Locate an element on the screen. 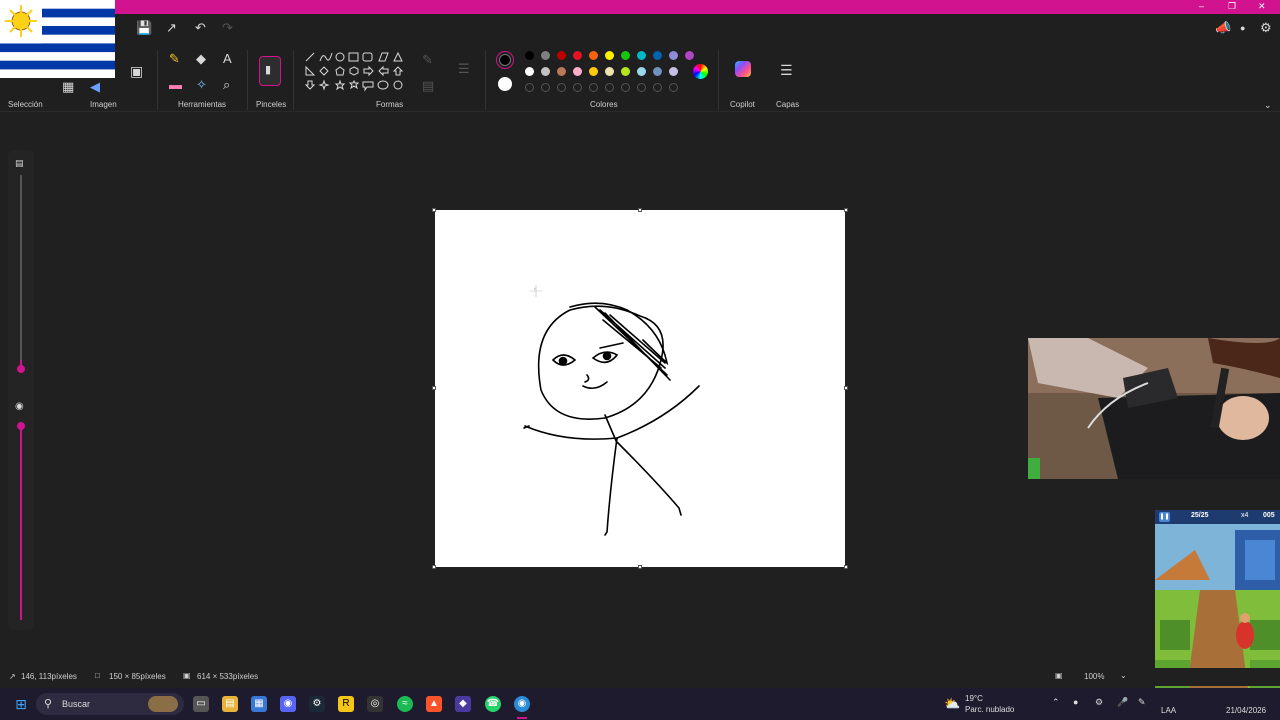  pause-icon: ❚❚ is located at coordinates (1164, 517).